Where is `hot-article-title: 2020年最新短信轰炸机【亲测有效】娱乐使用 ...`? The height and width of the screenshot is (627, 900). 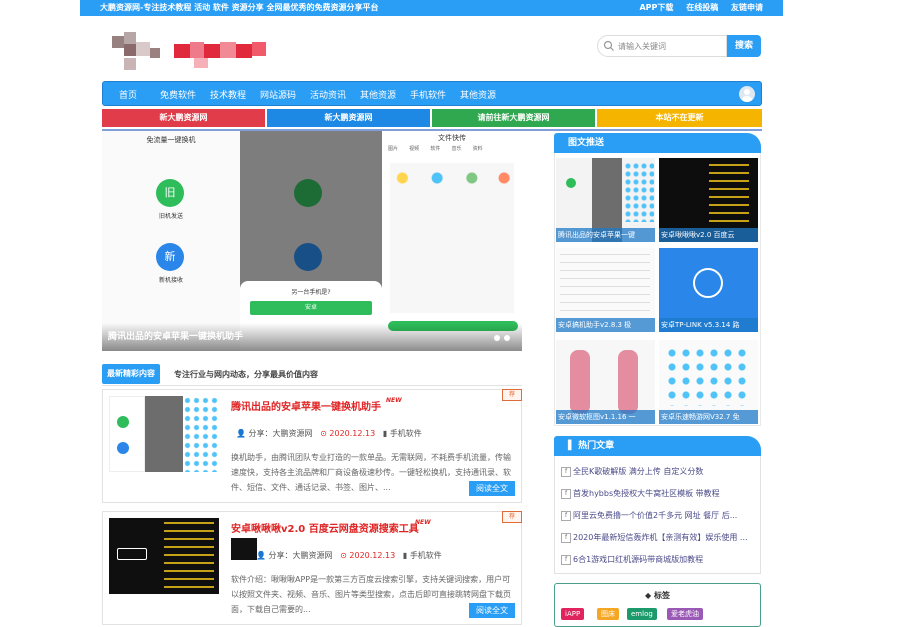
hot-article-title: 2020年最新短信轰炸机【亲测有效】娱乐使用 ... is located at coordinates (660, 537).